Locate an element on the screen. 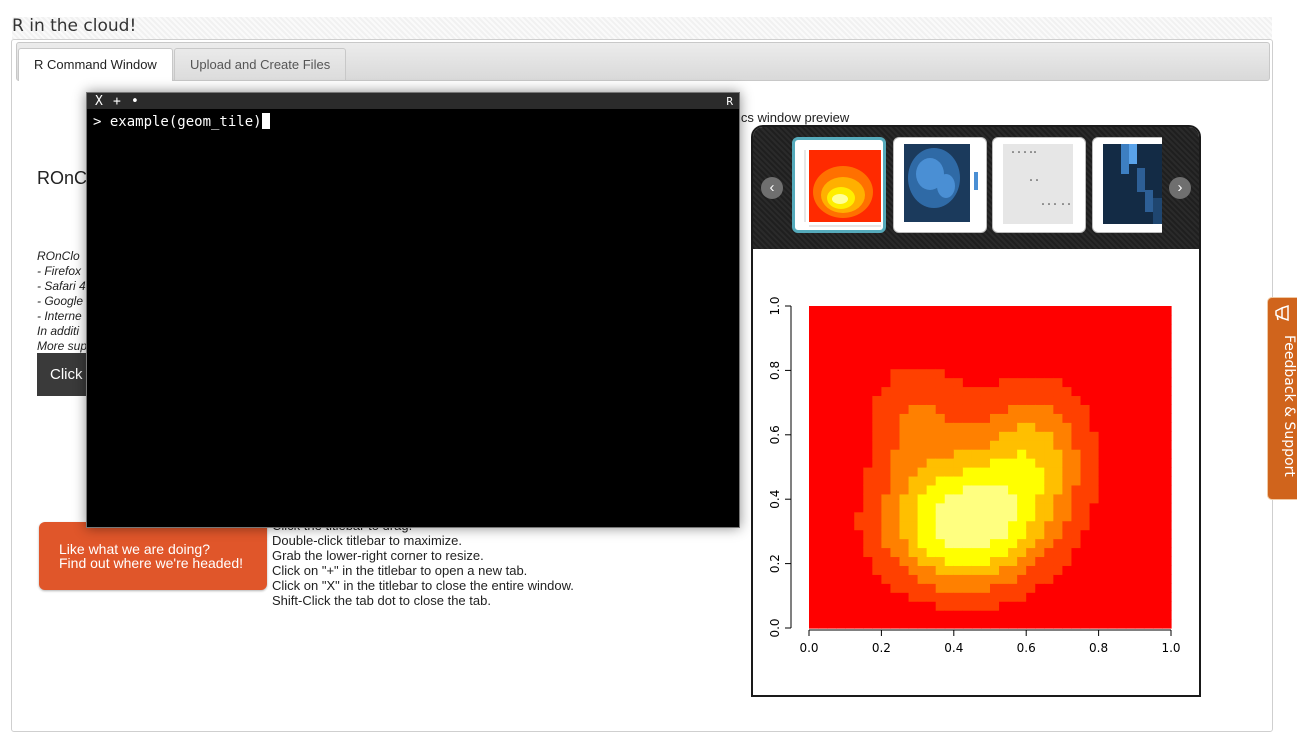  carousel-prev-button: ‹ is located at coordinates (772, 188).